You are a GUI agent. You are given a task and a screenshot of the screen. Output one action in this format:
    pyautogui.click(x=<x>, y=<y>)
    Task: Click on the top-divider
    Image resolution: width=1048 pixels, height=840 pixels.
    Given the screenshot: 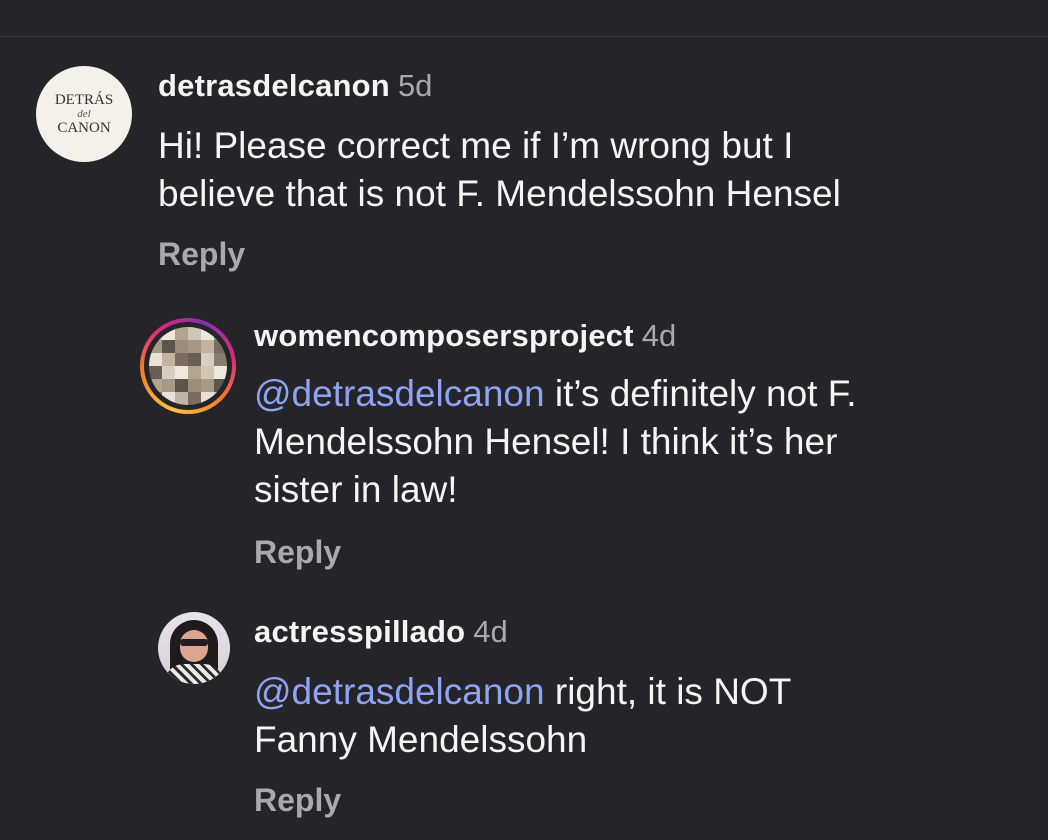 What is the action you would take?
    pyautogui.click(x=524, y=36)
    